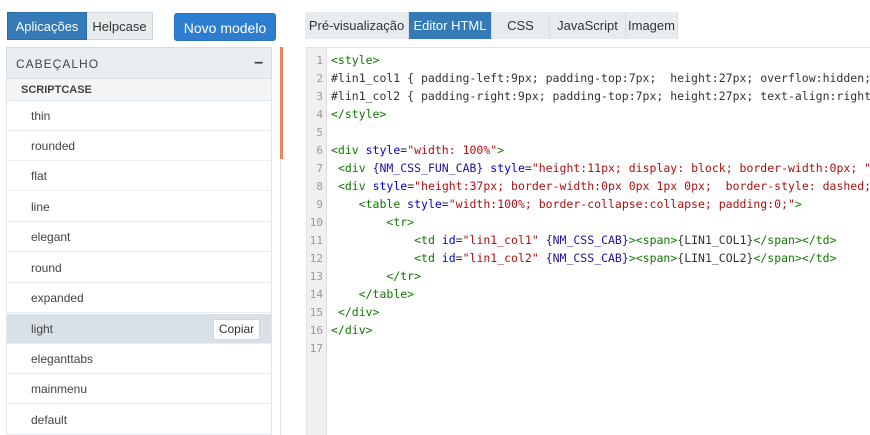  I want to click on line-number: 6, so click(319, 150).